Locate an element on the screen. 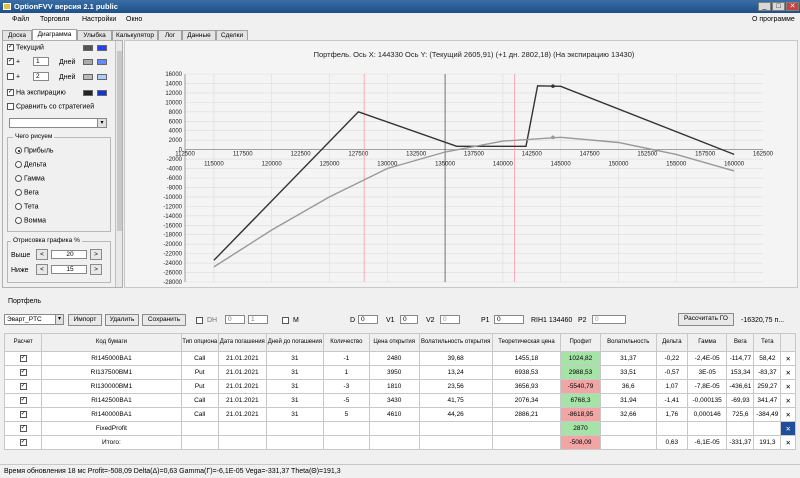 The width and height of the screenshot is (800, 478). dh-input-2: 1 is located at coordinates (258, 319).